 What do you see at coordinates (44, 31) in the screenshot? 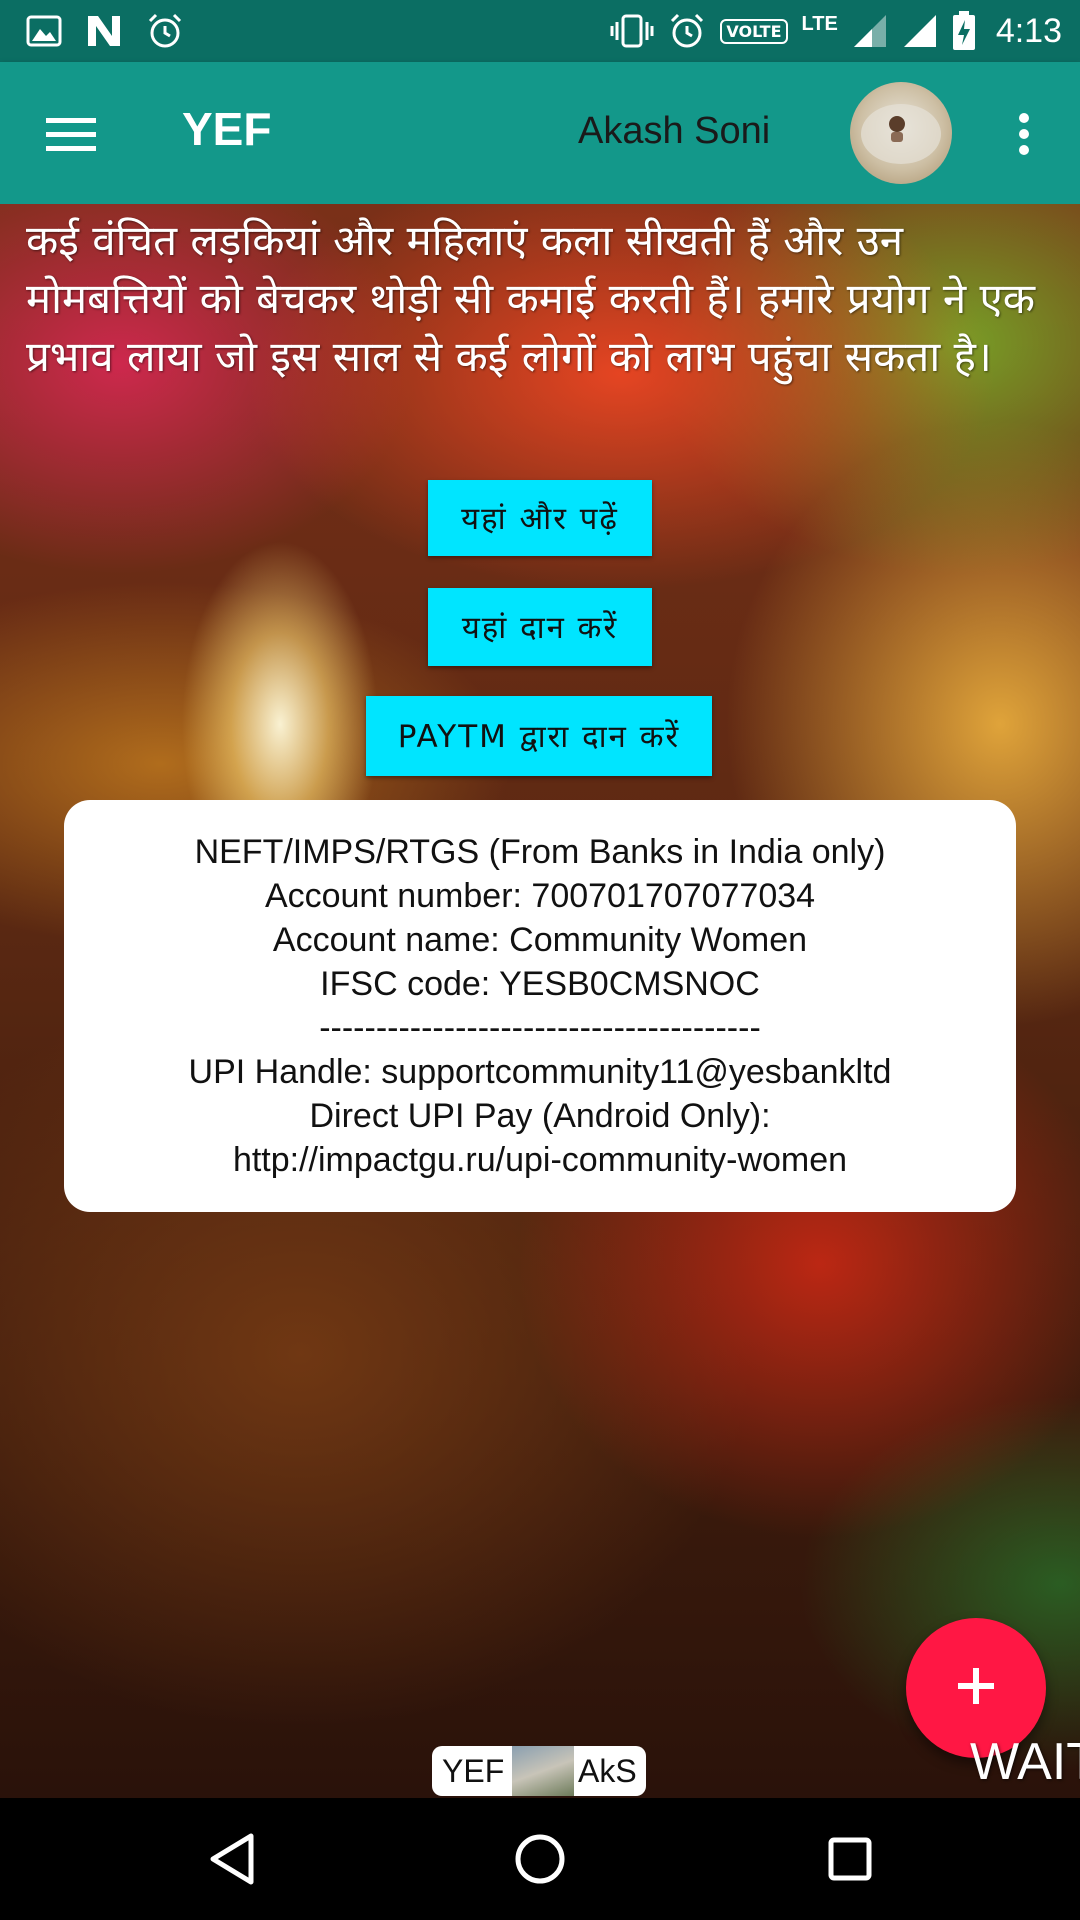
I see `image-icon` at bounding box center [44, 31].